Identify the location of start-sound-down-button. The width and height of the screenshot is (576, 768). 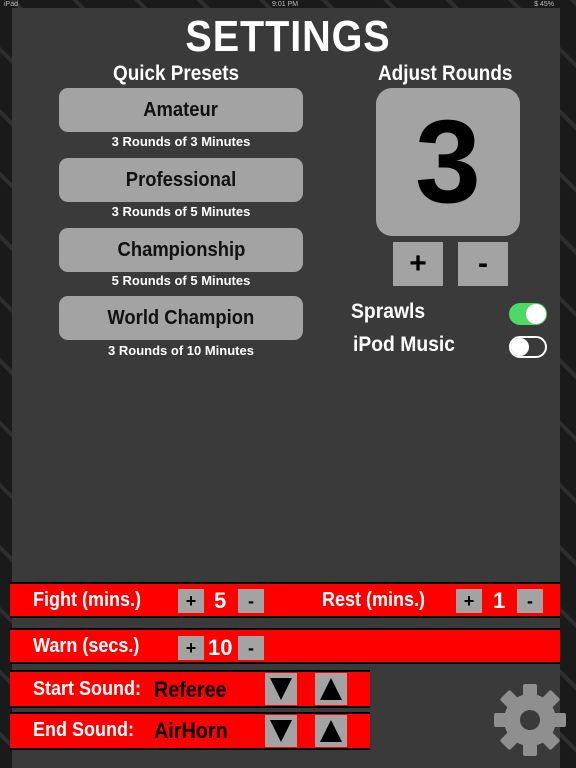
(281, 689).